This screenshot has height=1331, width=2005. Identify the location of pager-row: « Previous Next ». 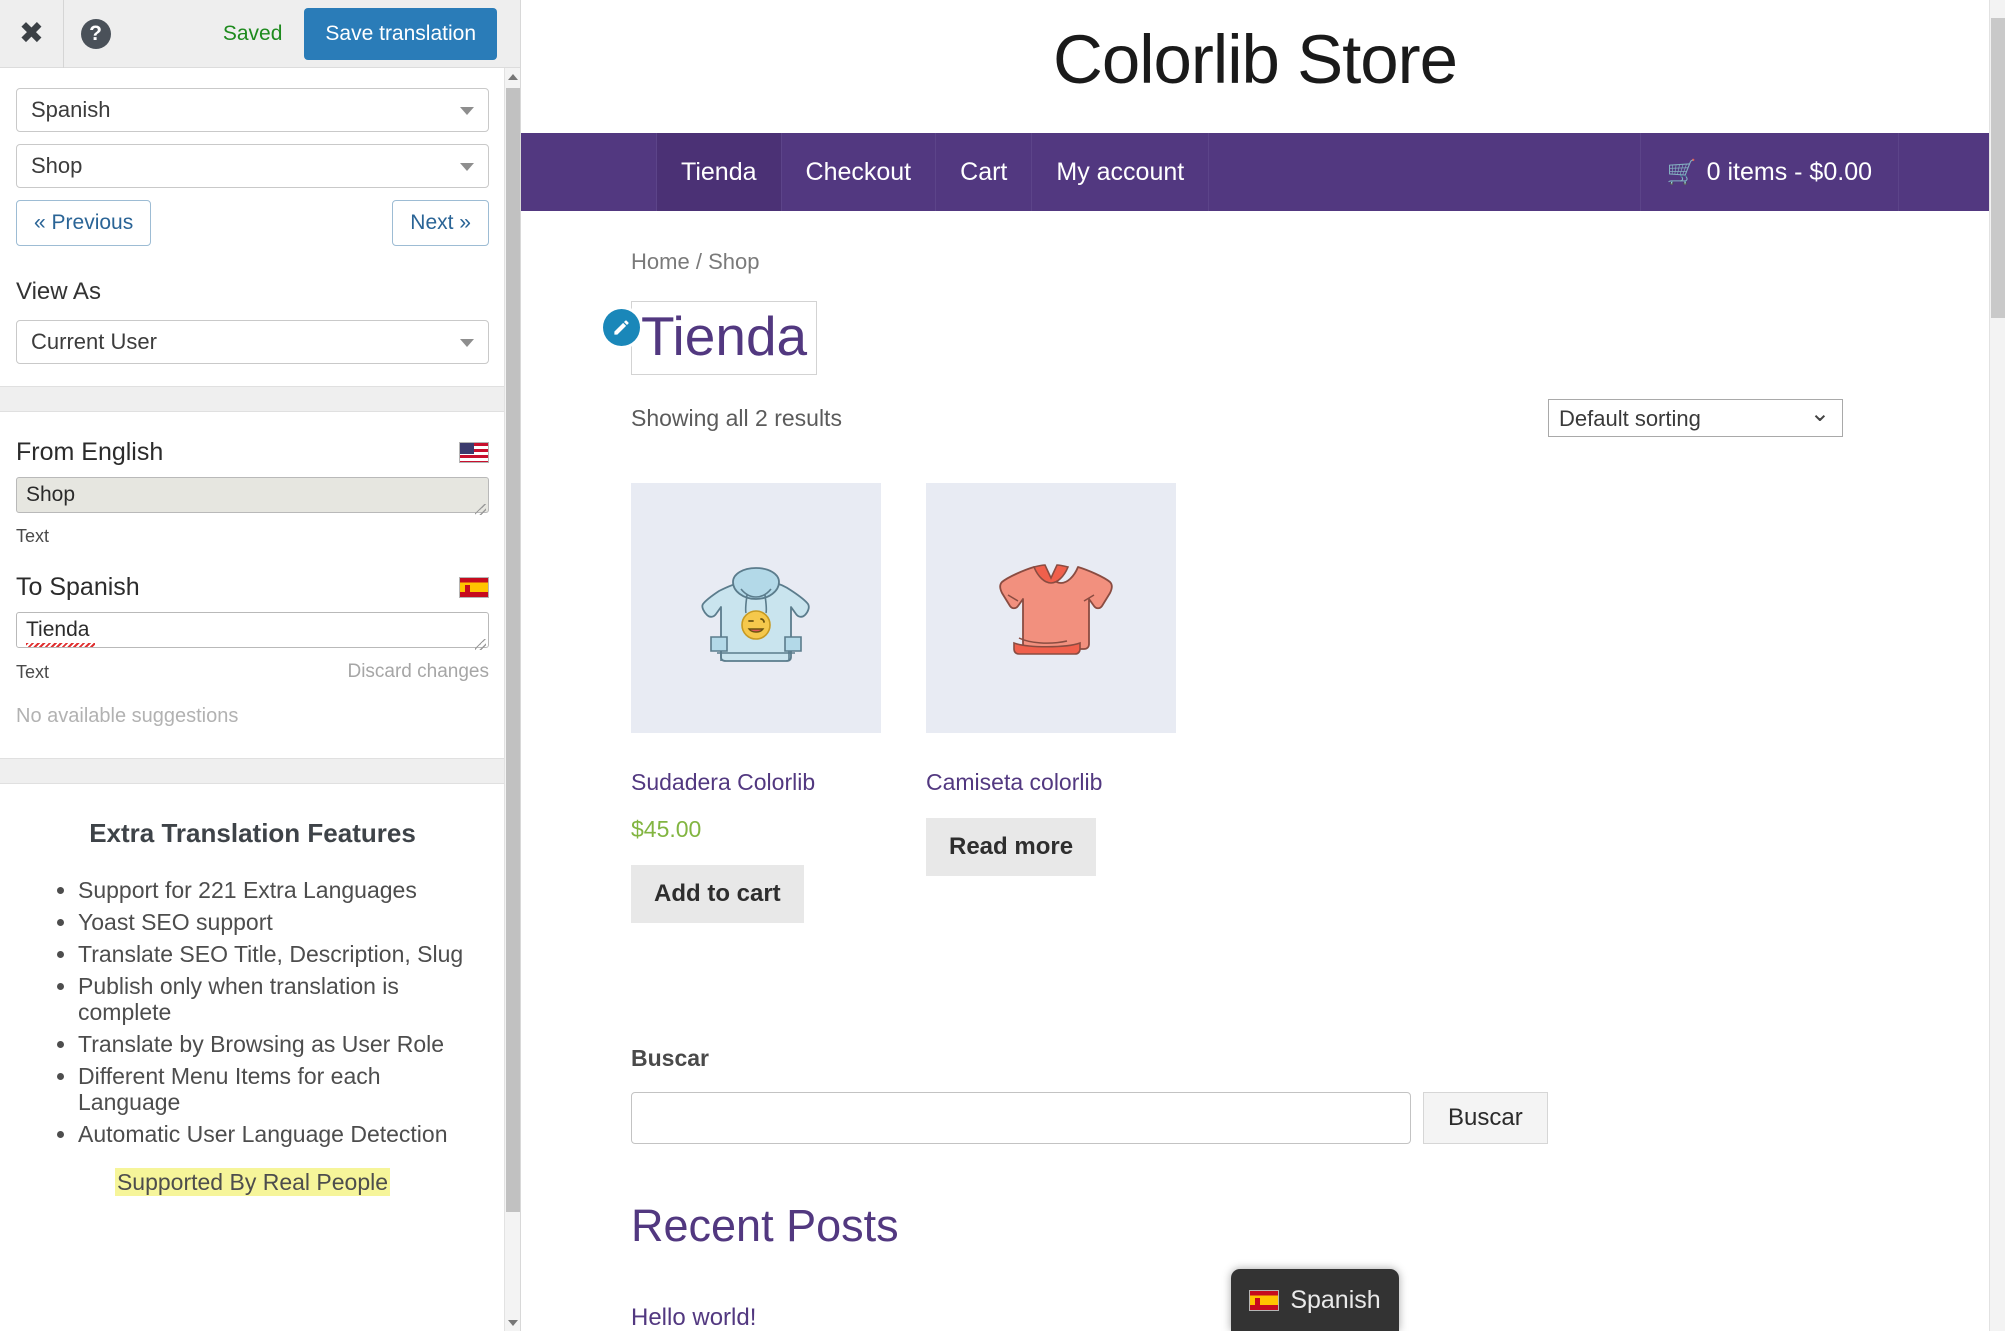
(252, 223).